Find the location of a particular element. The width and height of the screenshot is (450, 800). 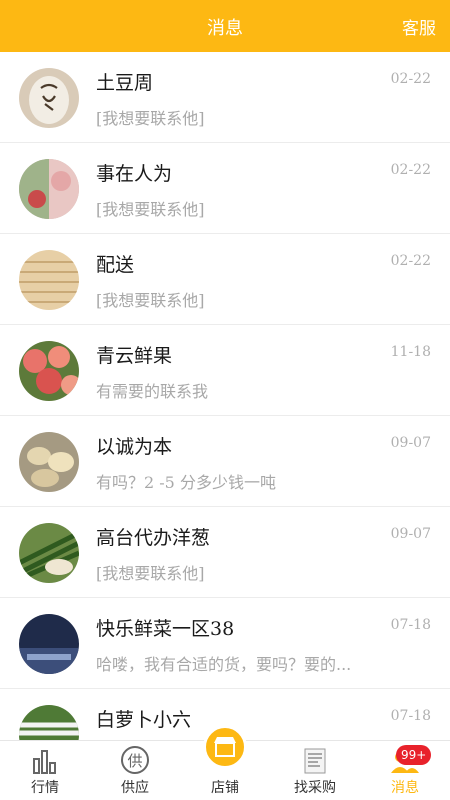

contact-name: 高台代办洋葱 is located at coordinates (153, 538).